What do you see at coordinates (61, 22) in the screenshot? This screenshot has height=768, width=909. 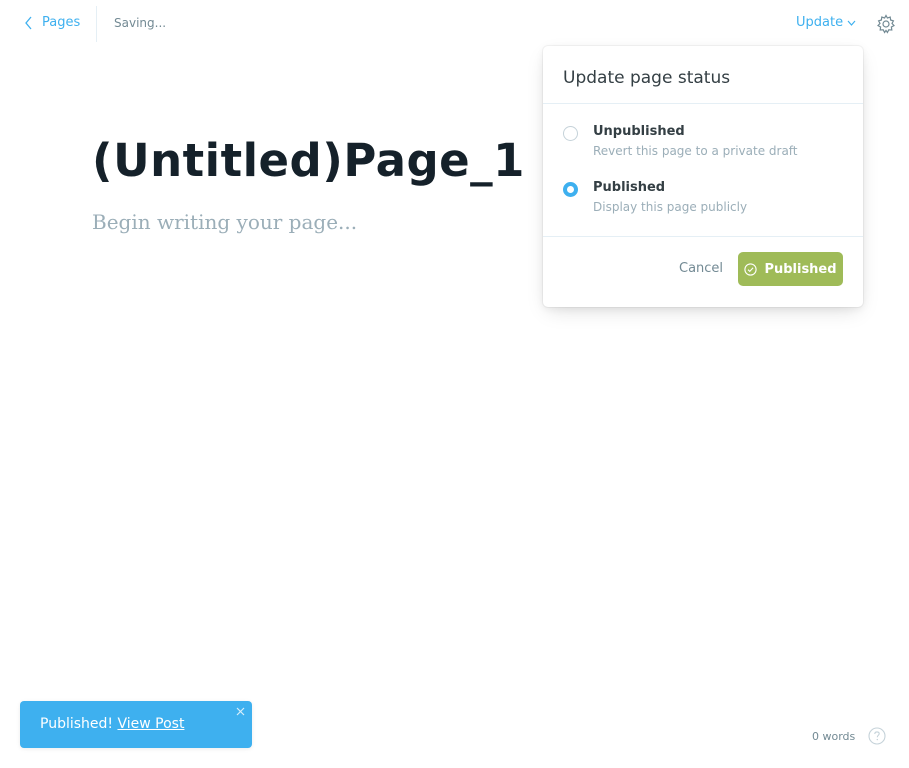 I see `back-link-label: Pages` at bounding box center [61, 22].